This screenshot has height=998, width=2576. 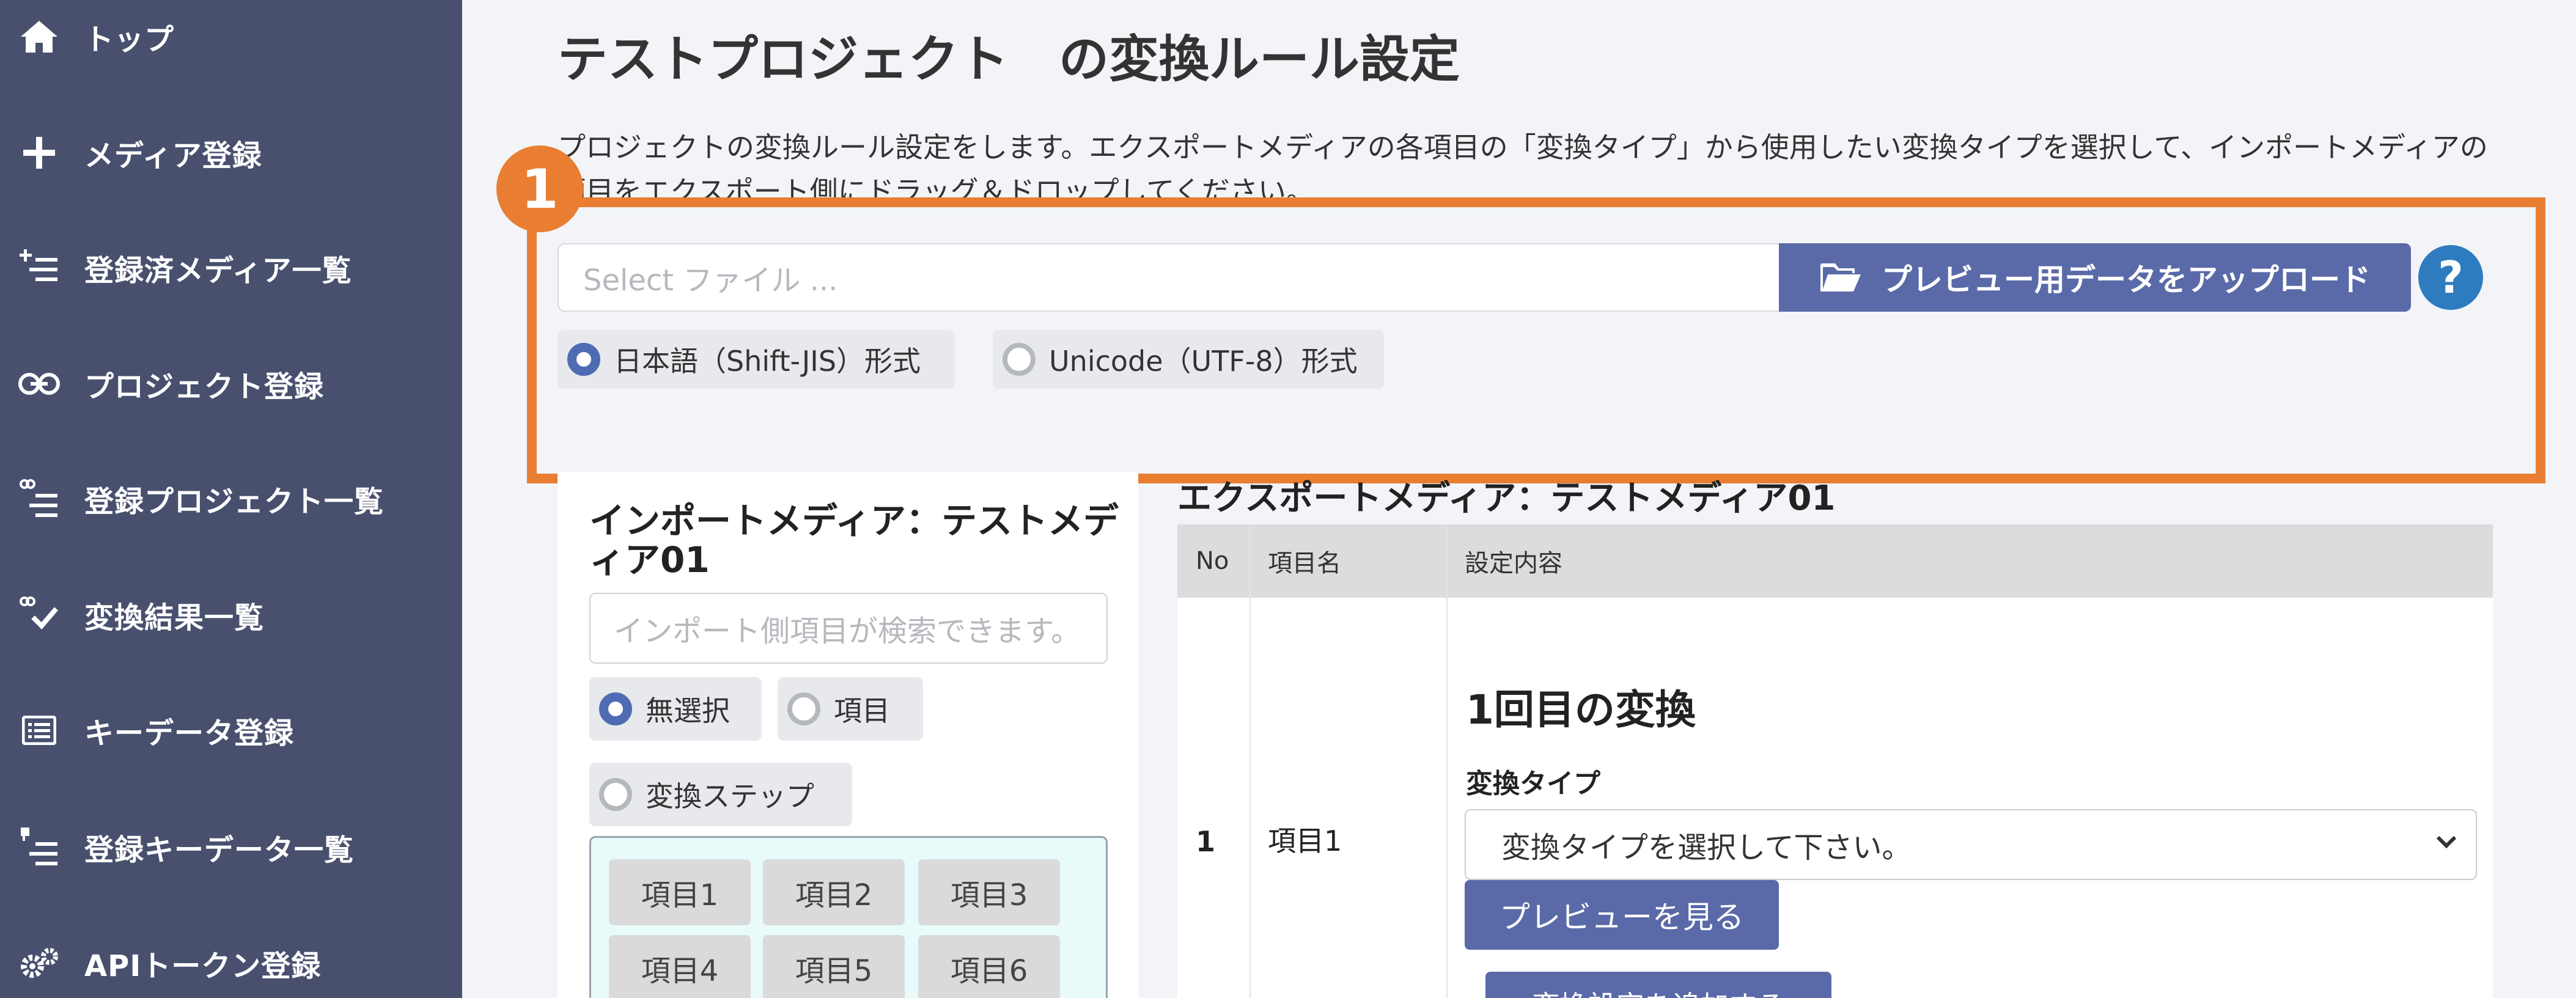 I want to click on sidebar-item-result-list: 変換結果一覧, so click(x=231, y=615).